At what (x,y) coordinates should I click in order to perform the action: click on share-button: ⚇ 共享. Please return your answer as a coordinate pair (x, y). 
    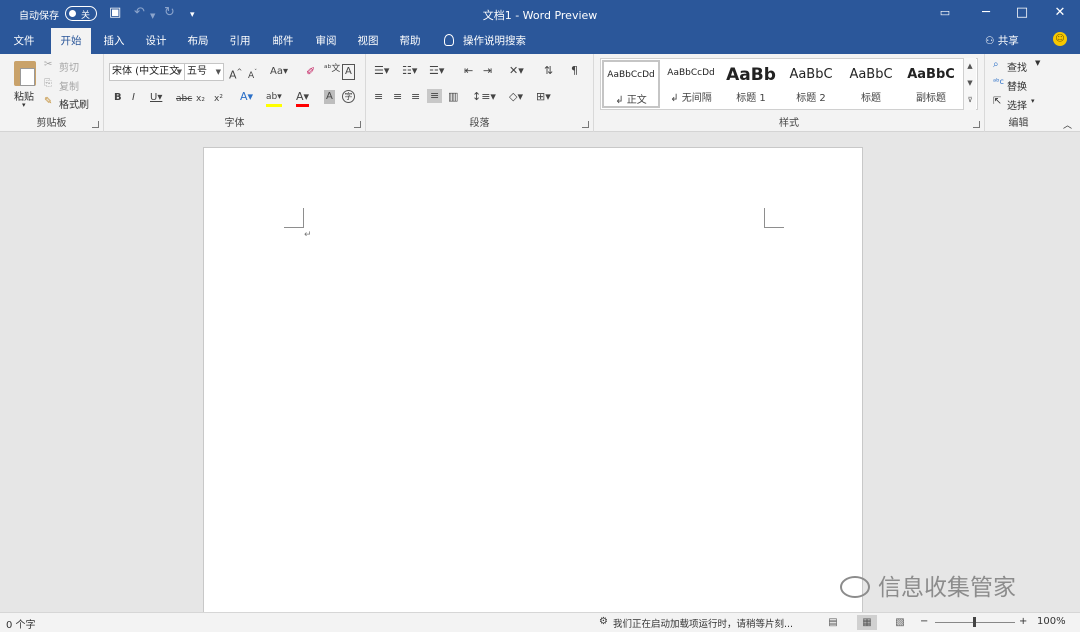
    Looking at the image, I should click on (1002, 40).